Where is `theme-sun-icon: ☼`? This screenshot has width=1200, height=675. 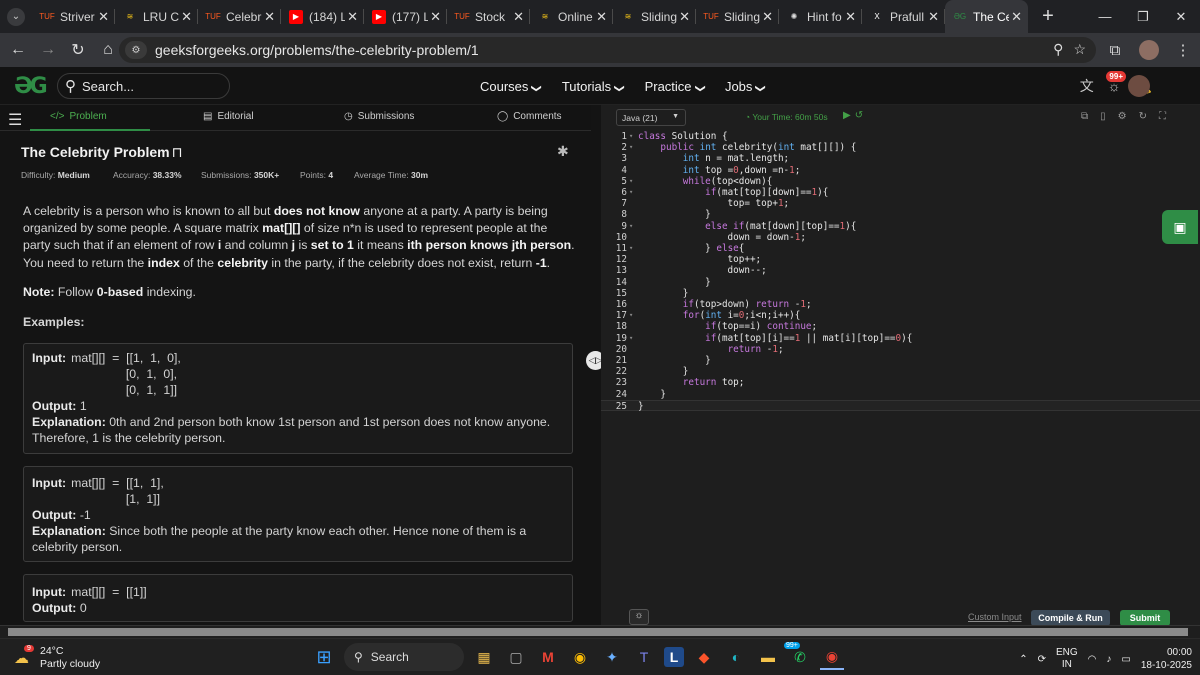
theme-sun-icon: ☼ is located at coordinates (639, 617).